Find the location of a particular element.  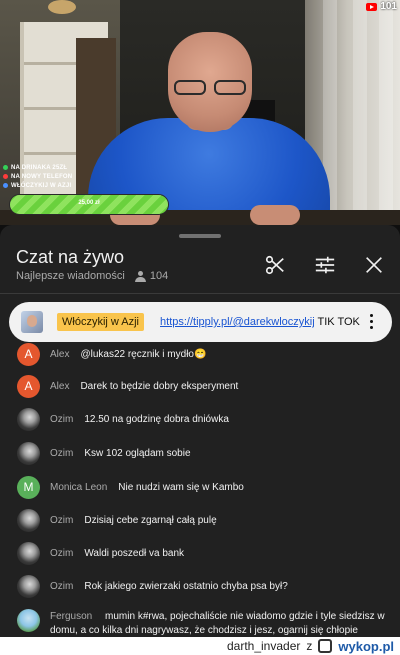

chat-message: Ozim Dzisiaj cebe zgarnął całą pulę is located at coordinates (117, 520).